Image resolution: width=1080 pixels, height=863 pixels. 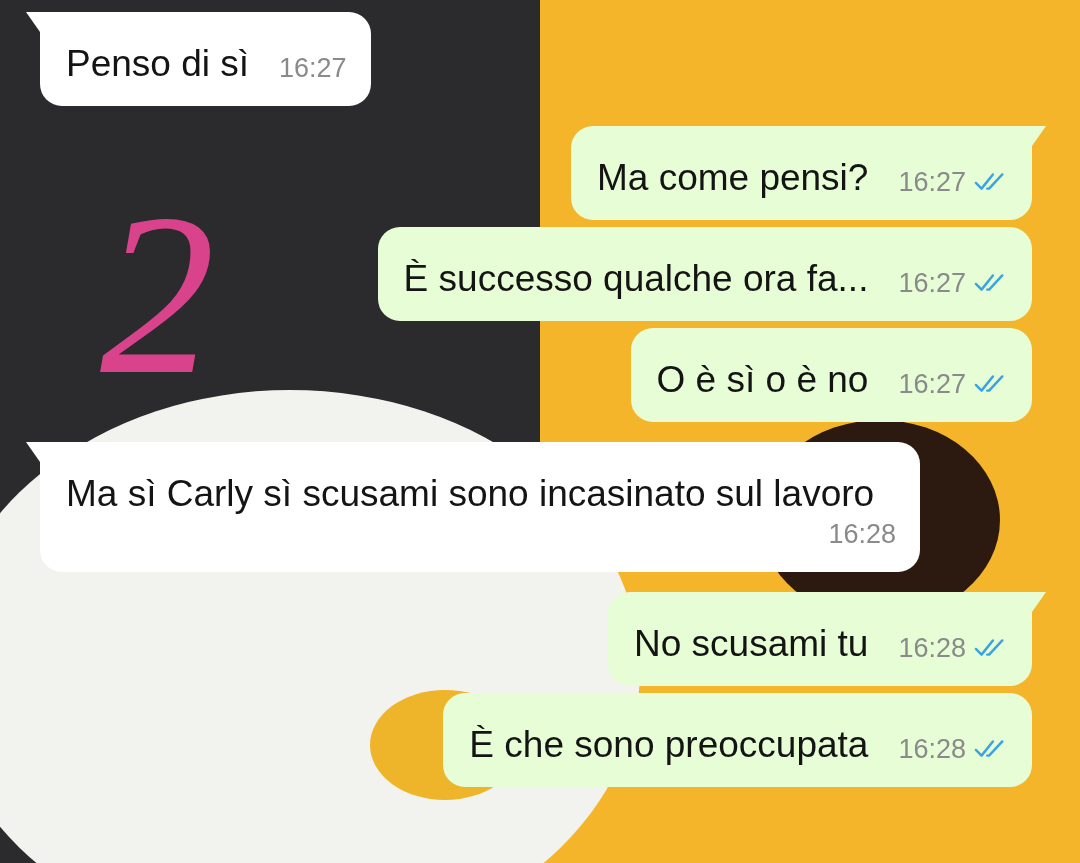 What do you see at coordinates (751, 644) in the screenshot?
I see `message-text: No scusami tu` at bounding box center [751, 644].